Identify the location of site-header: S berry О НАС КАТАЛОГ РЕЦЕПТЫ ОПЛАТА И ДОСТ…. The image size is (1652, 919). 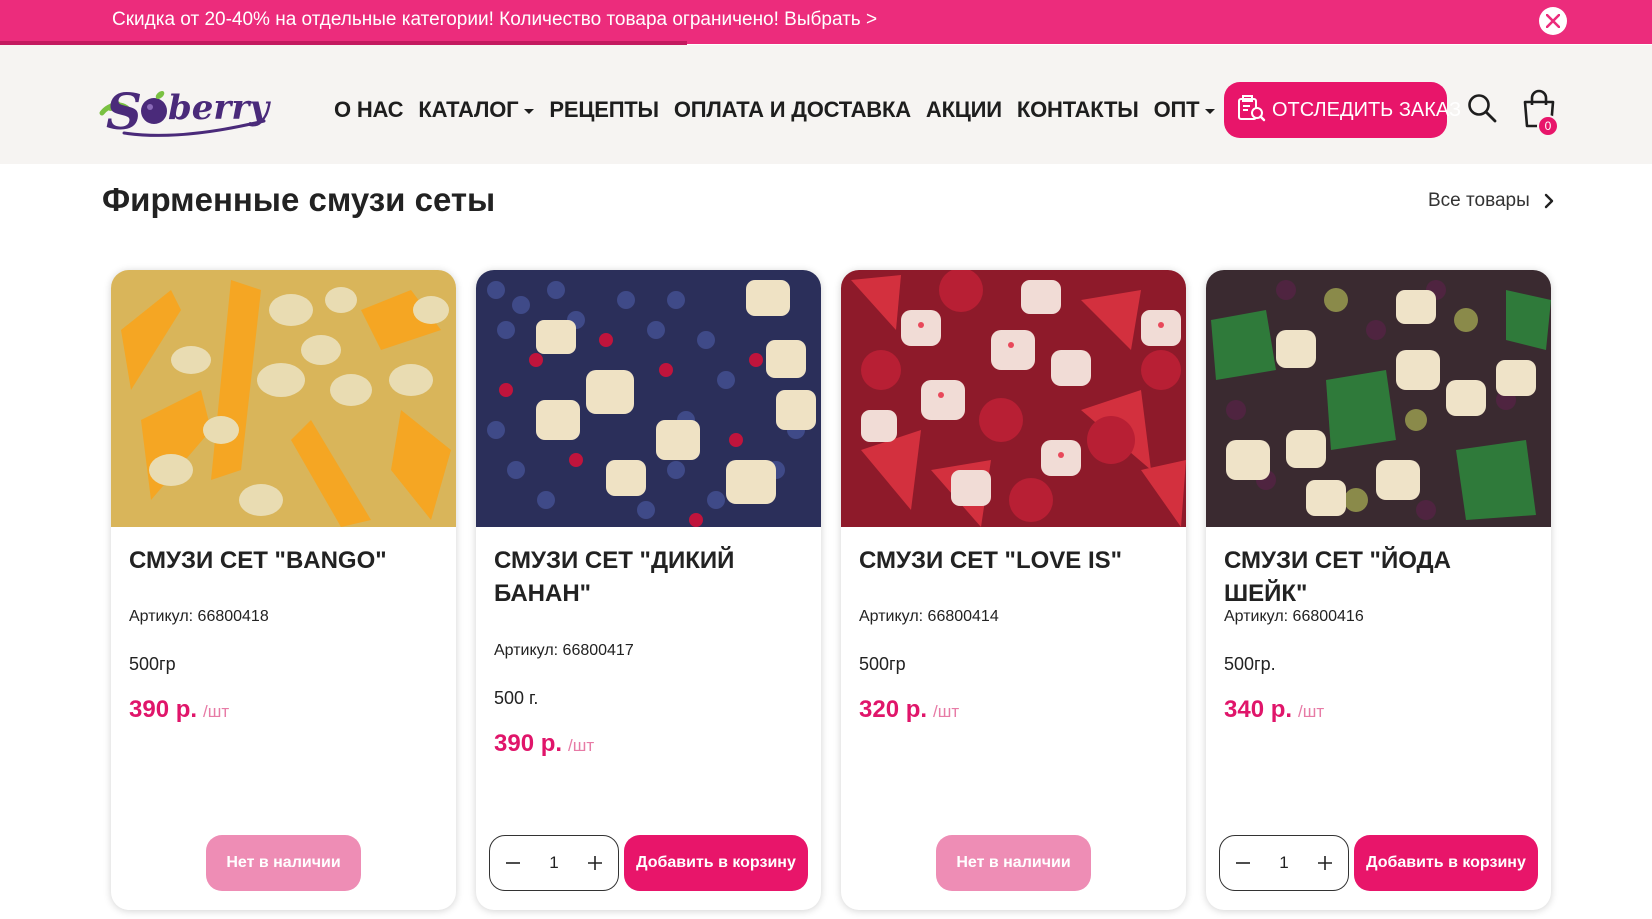
(826, 104).